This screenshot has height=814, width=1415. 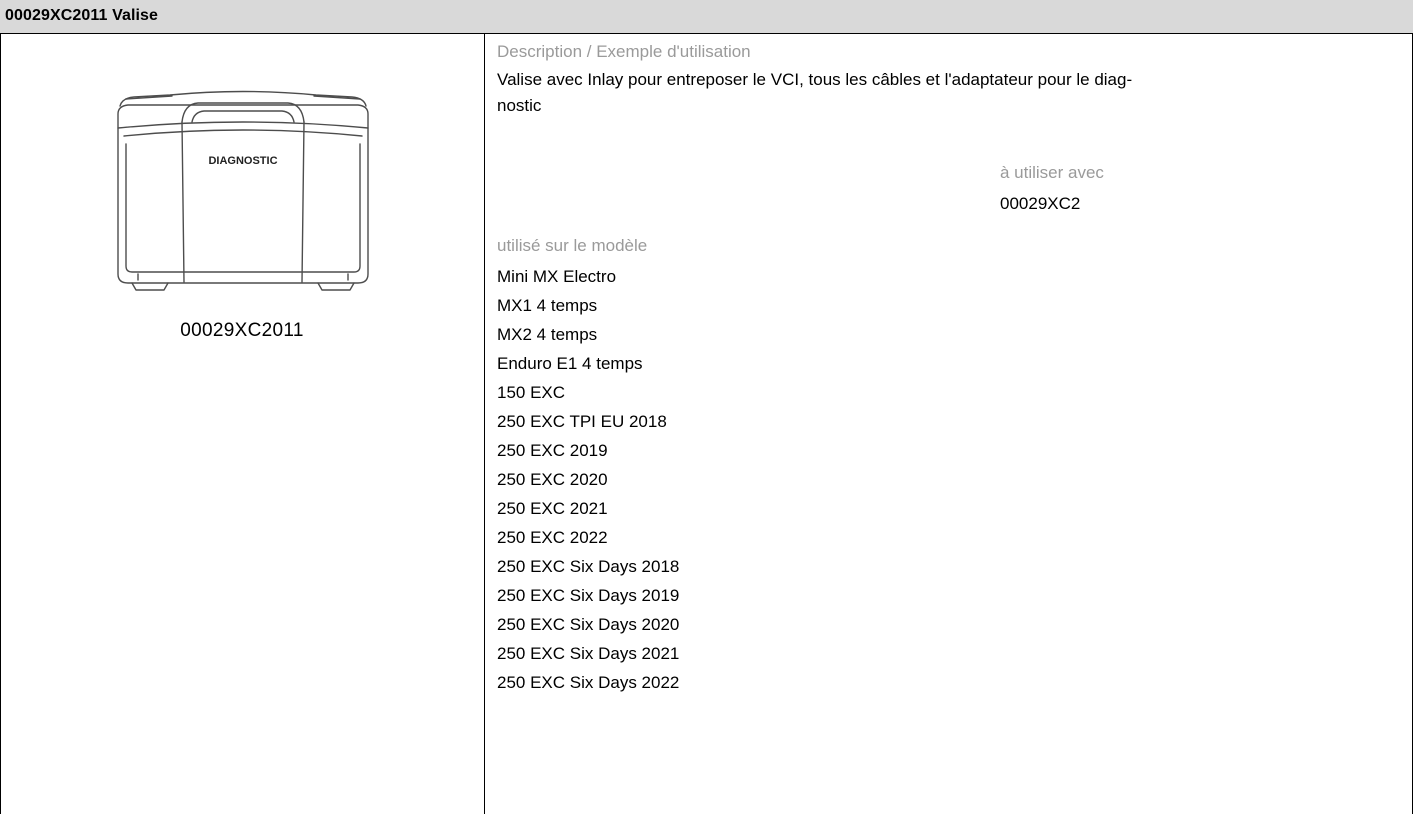 What do you see at coordinates (547, 305) in the screenshot?
I see `list-item: MX1 4 temps` at bounding box center [547, 305].